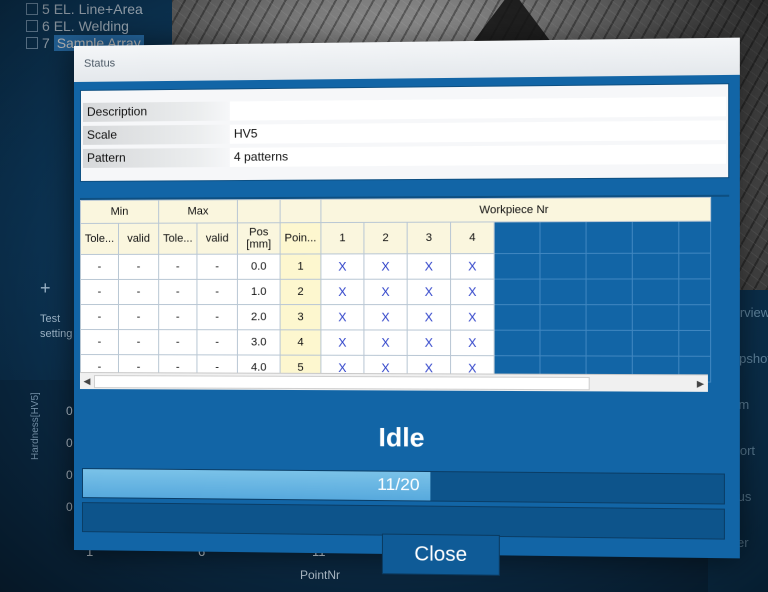 This screenshot has width=768, height=592. I want to click on description-label: Description, so click(156, 111).